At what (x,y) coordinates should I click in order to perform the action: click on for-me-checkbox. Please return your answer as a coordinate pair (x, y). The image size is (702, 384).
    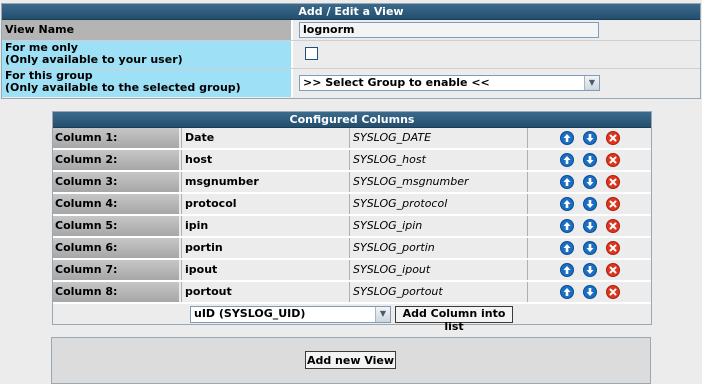
    Looking at the image, I should click on (311, 53).